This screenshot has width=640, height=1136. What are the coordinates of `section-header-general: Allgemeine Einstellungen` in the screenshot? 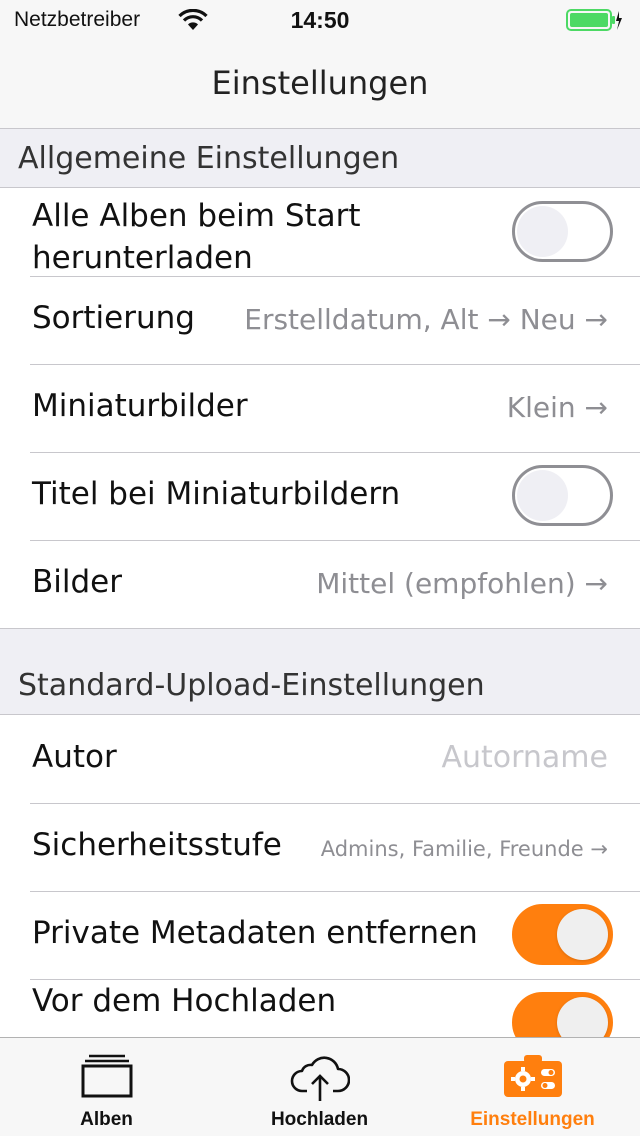 It's located at (320, 158).